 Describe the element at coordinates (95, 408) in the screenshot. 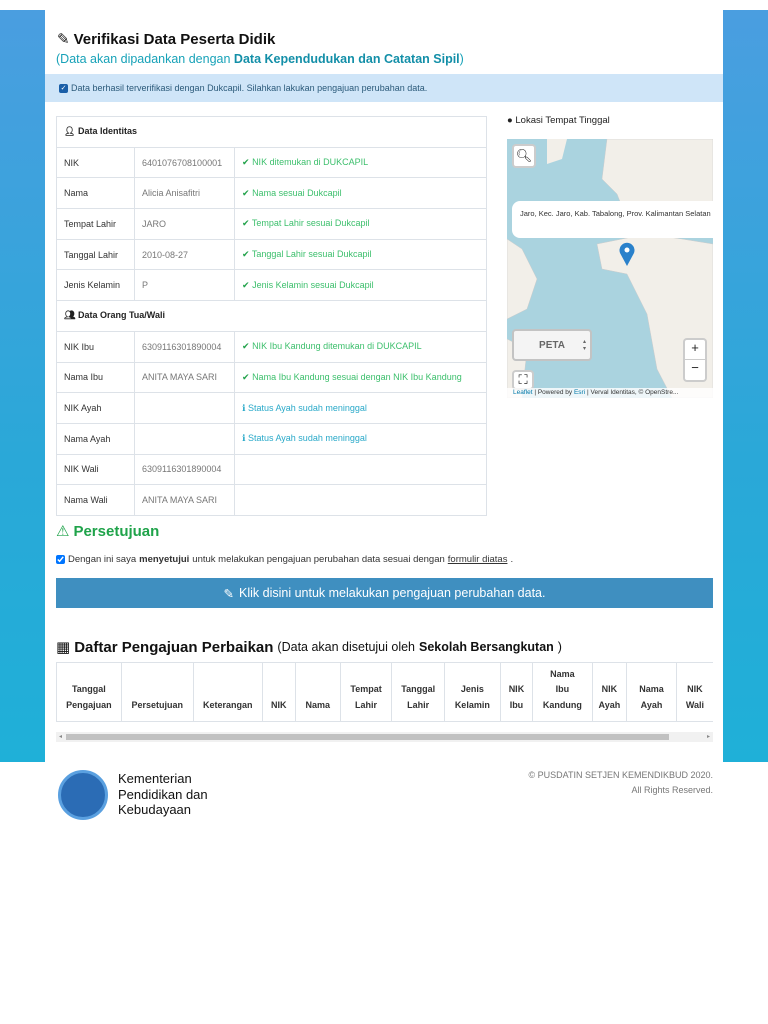

I see `field-label: NIK Ayah` at that location.